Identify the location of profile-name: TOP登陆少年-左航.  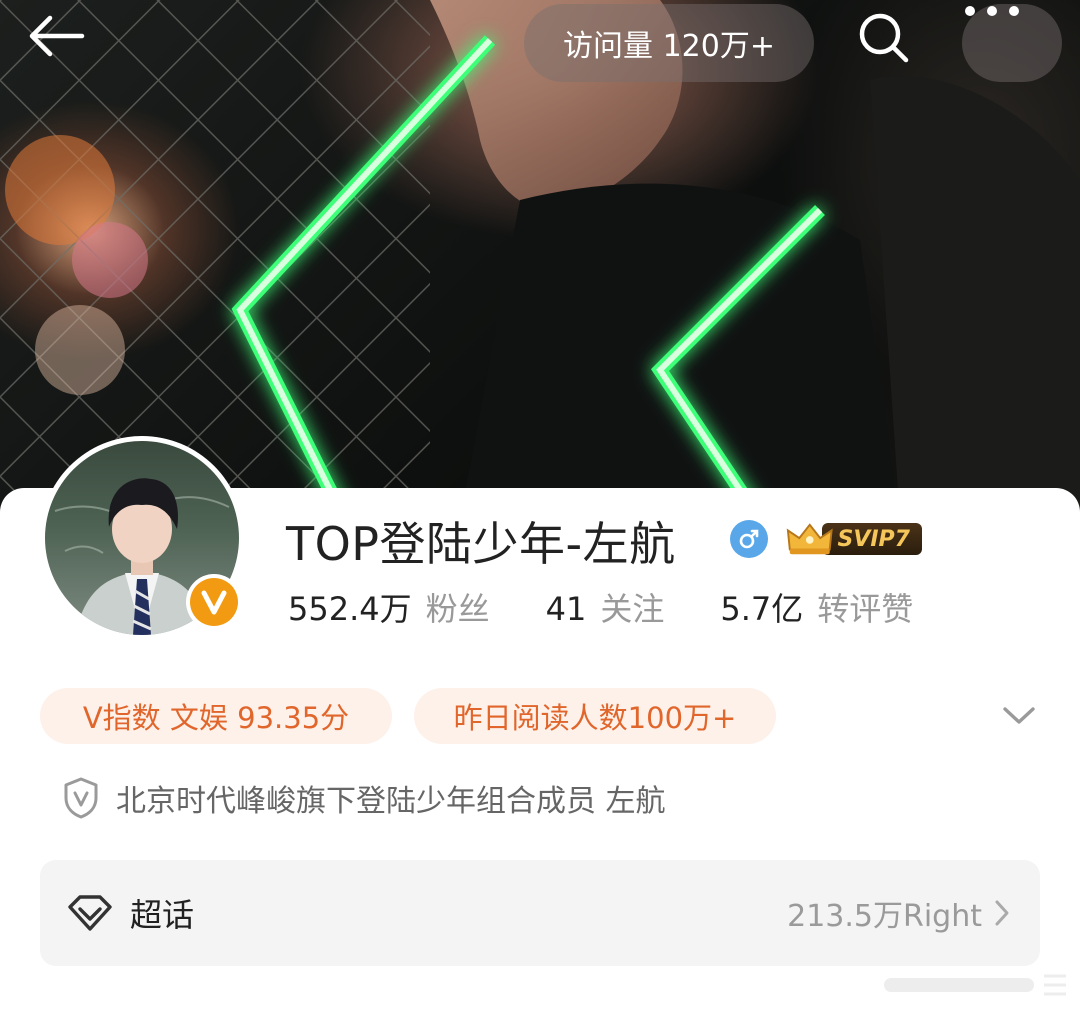
(481, 544).